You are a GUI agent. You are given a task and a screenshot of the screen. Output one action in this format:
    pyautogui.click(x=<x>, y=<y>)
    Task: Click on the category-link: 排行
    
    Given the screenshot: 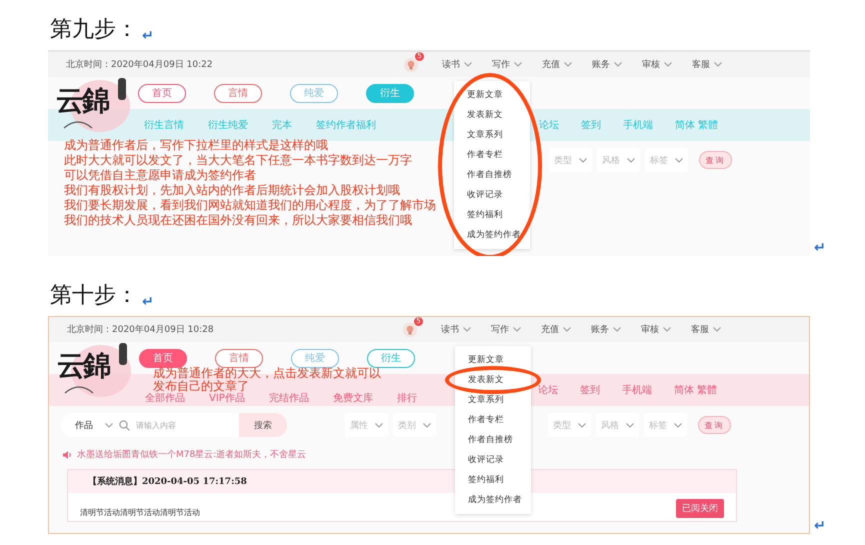 What is the action you would take?
    pyautogui.click(x=406, y=398)
    